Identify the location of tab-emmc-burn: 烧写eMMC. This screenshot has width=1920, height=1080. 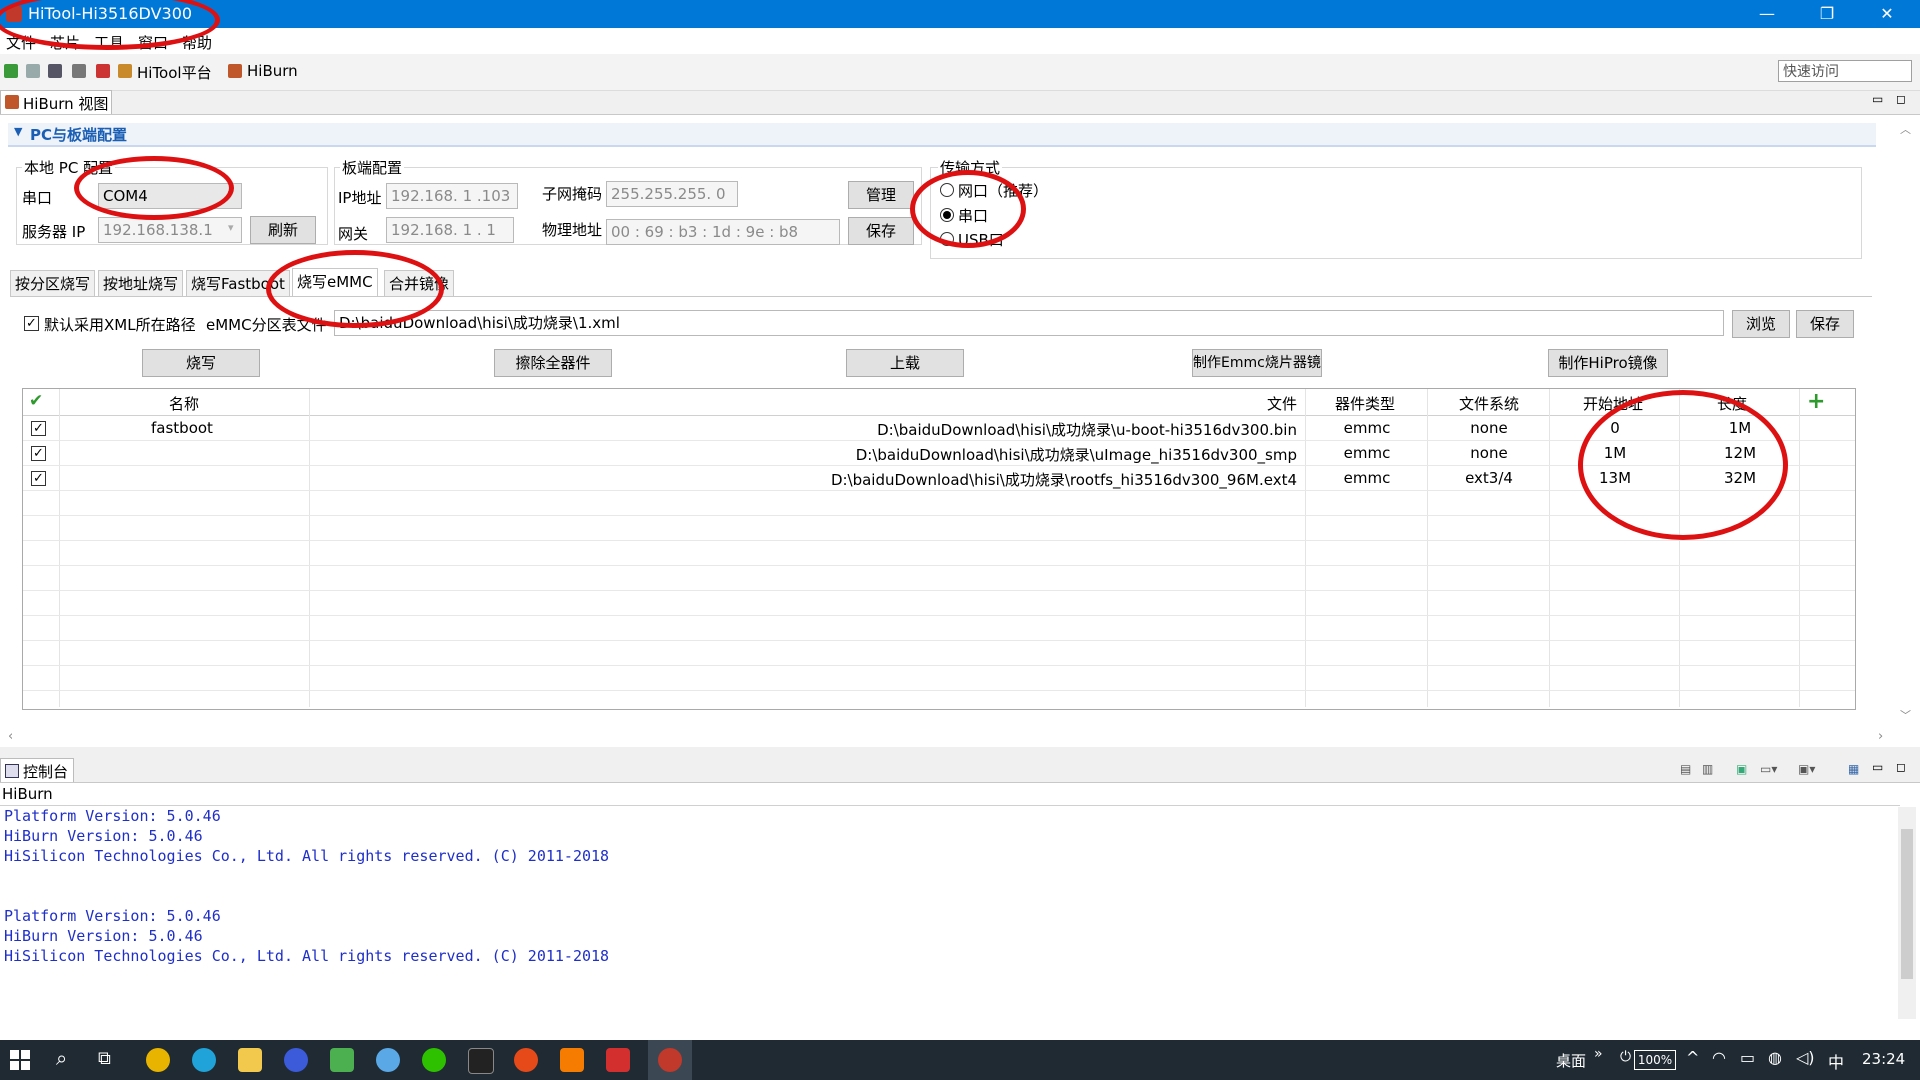
(335, 282).